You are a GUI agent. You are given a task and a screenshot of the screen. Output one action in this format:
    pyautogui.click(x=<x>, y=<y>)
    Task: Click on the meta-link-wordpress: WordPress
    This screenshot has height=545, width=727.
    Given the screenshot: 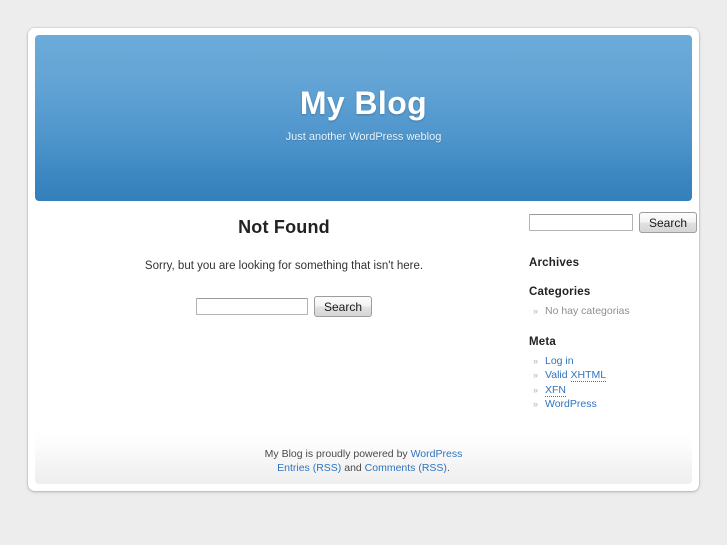 What is the action you would take?
    pyautogui.click(x=571, y=404)
    